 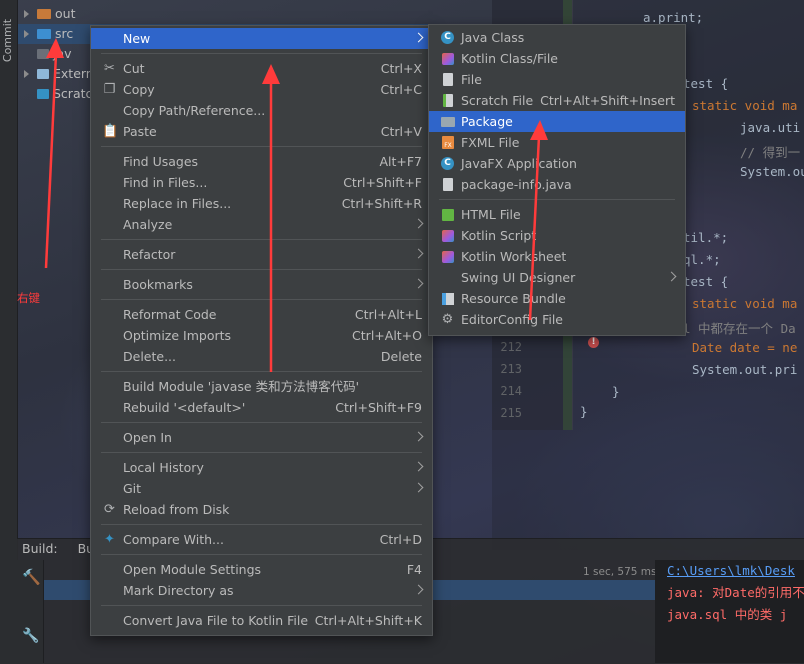 What do you see at coordinates (381, 203) in the screenshot?
I see `menu-item-shortcut: Ctrl+Shift+R` at bounding box center [381, 203].